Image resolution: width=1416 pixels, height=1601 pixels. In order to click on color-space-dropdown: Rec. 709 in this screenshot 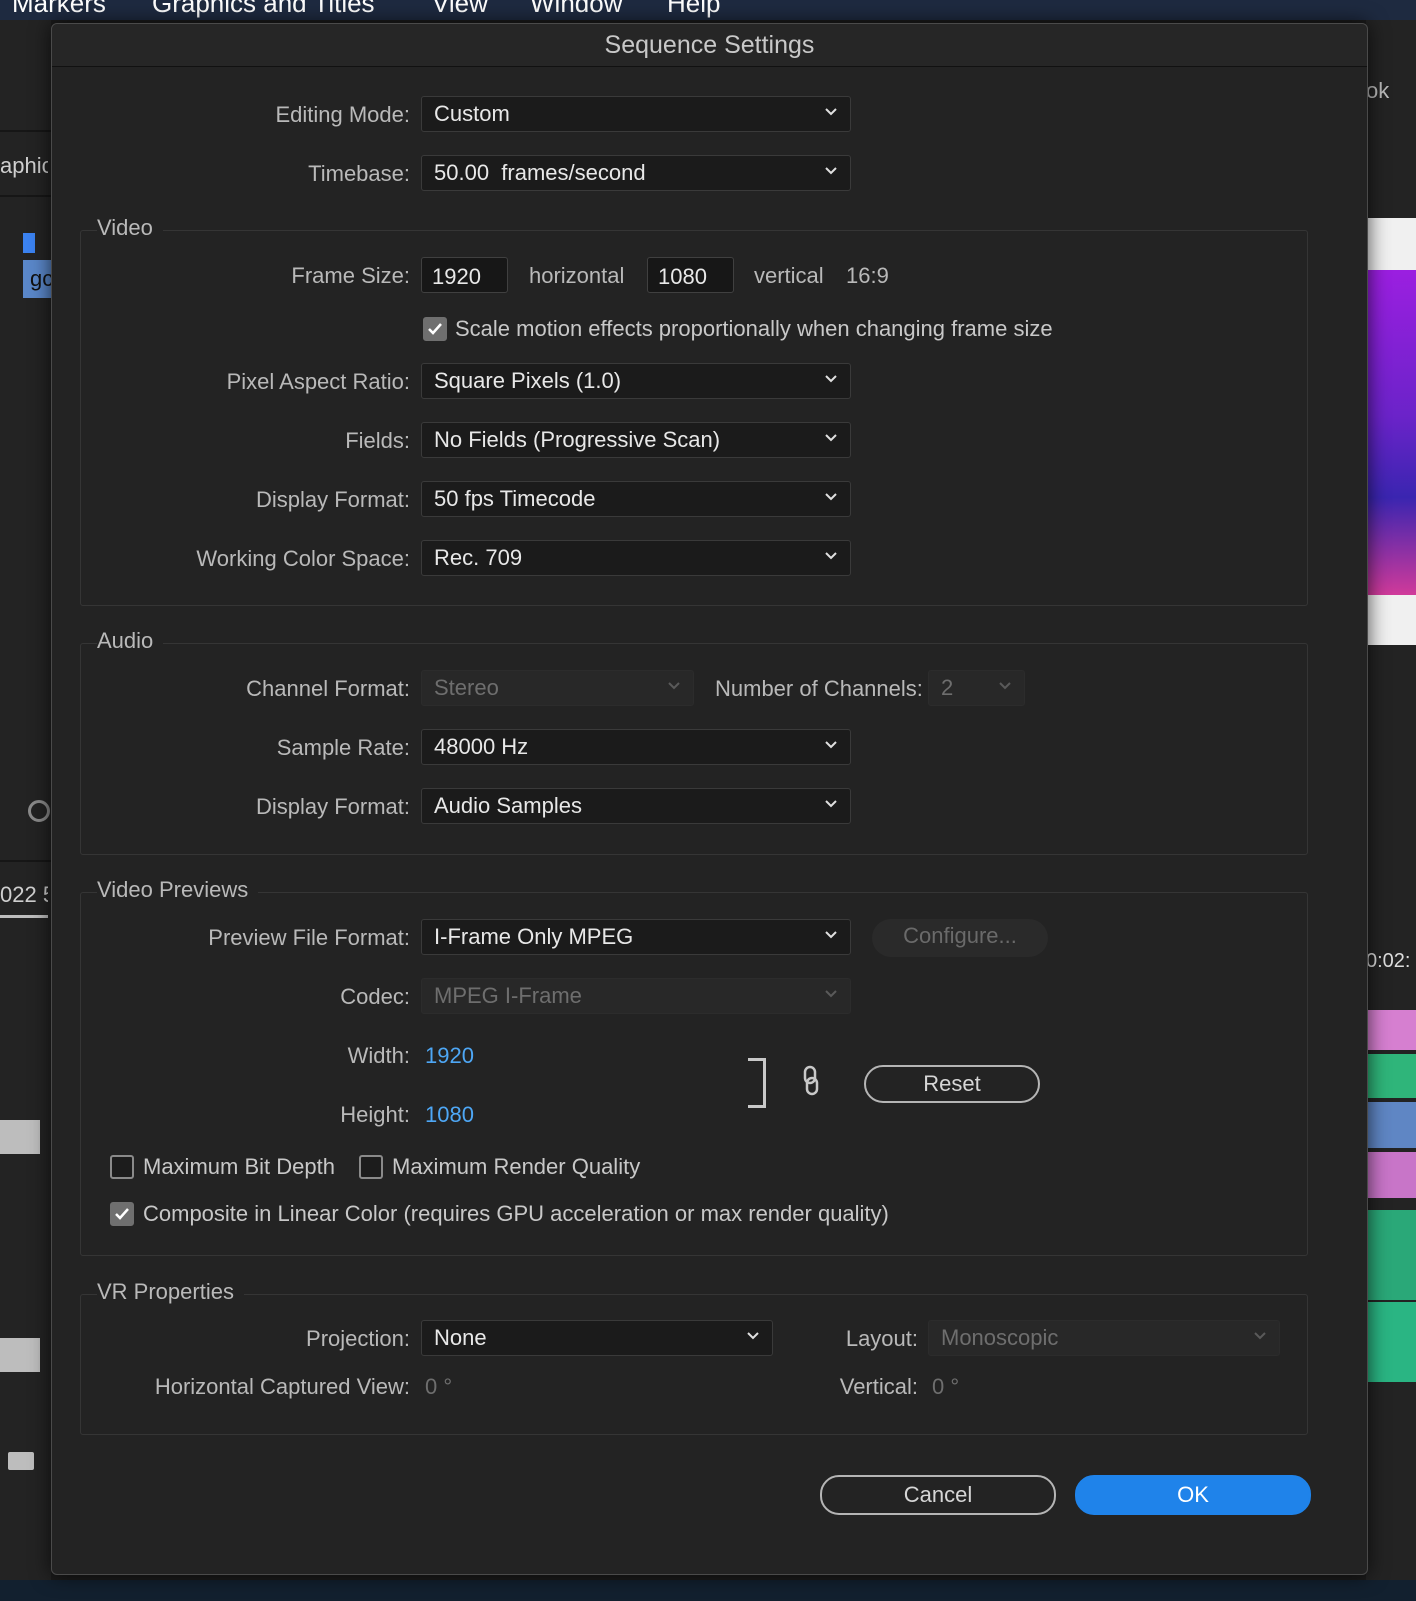, I will do `click(636, 558)`.